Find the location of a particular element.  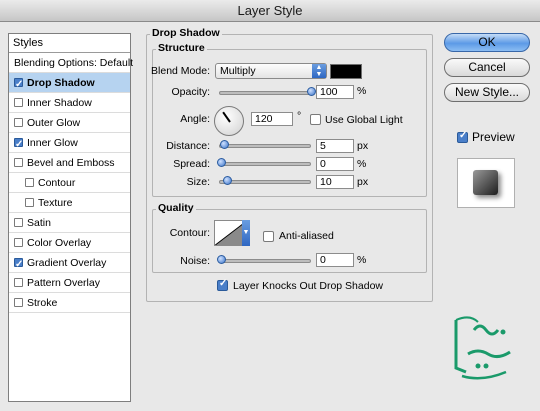

style-item-label: Gradient Overlay is located at coordinates (67, 263).